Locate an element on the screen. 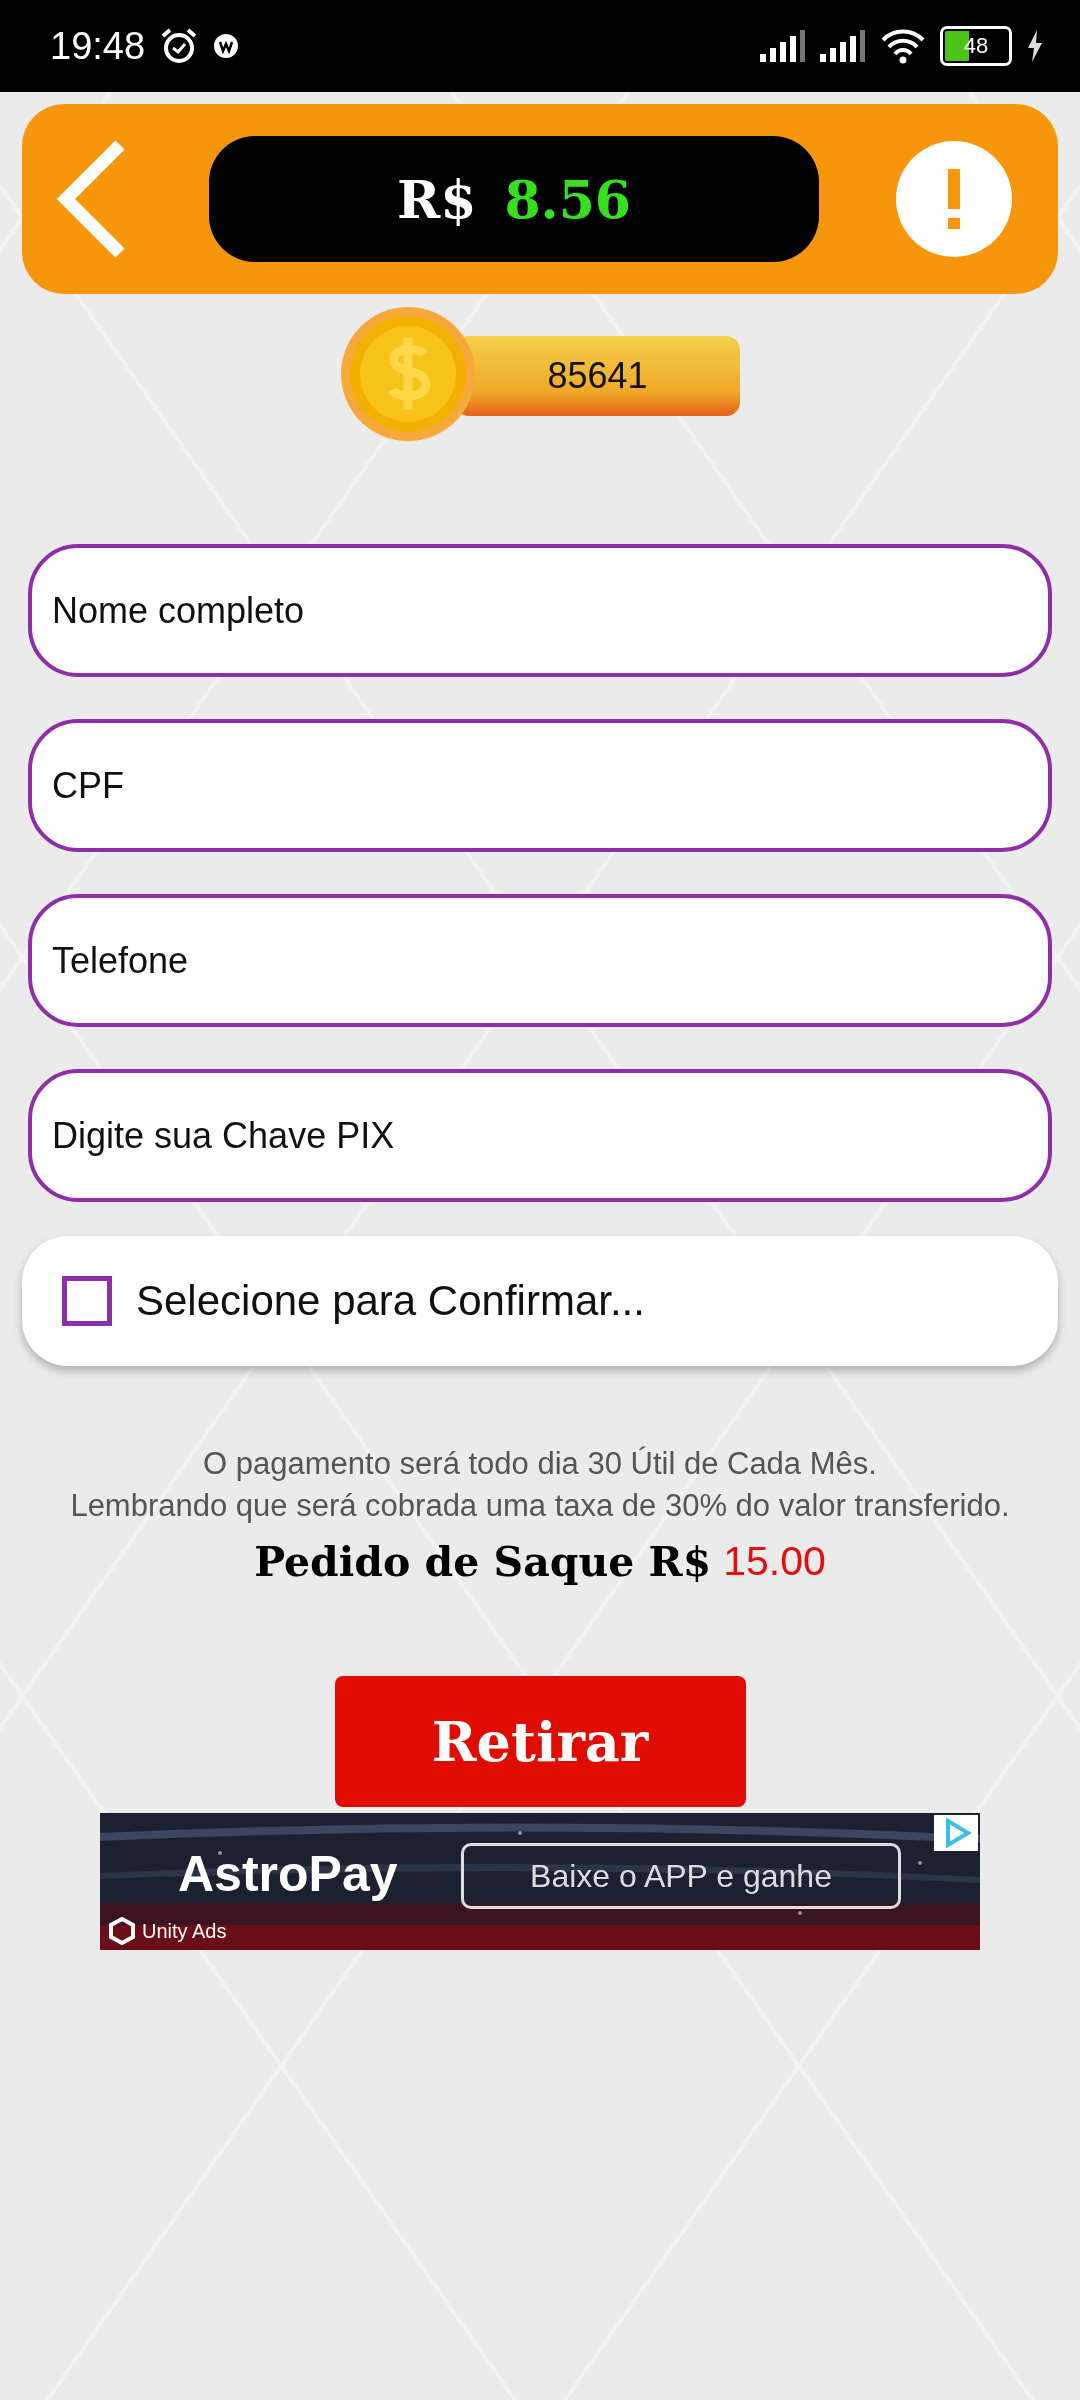 This screenshot has height=2400, width=1080. balance-amount: 8.56 is located at coordinates (568, 199).